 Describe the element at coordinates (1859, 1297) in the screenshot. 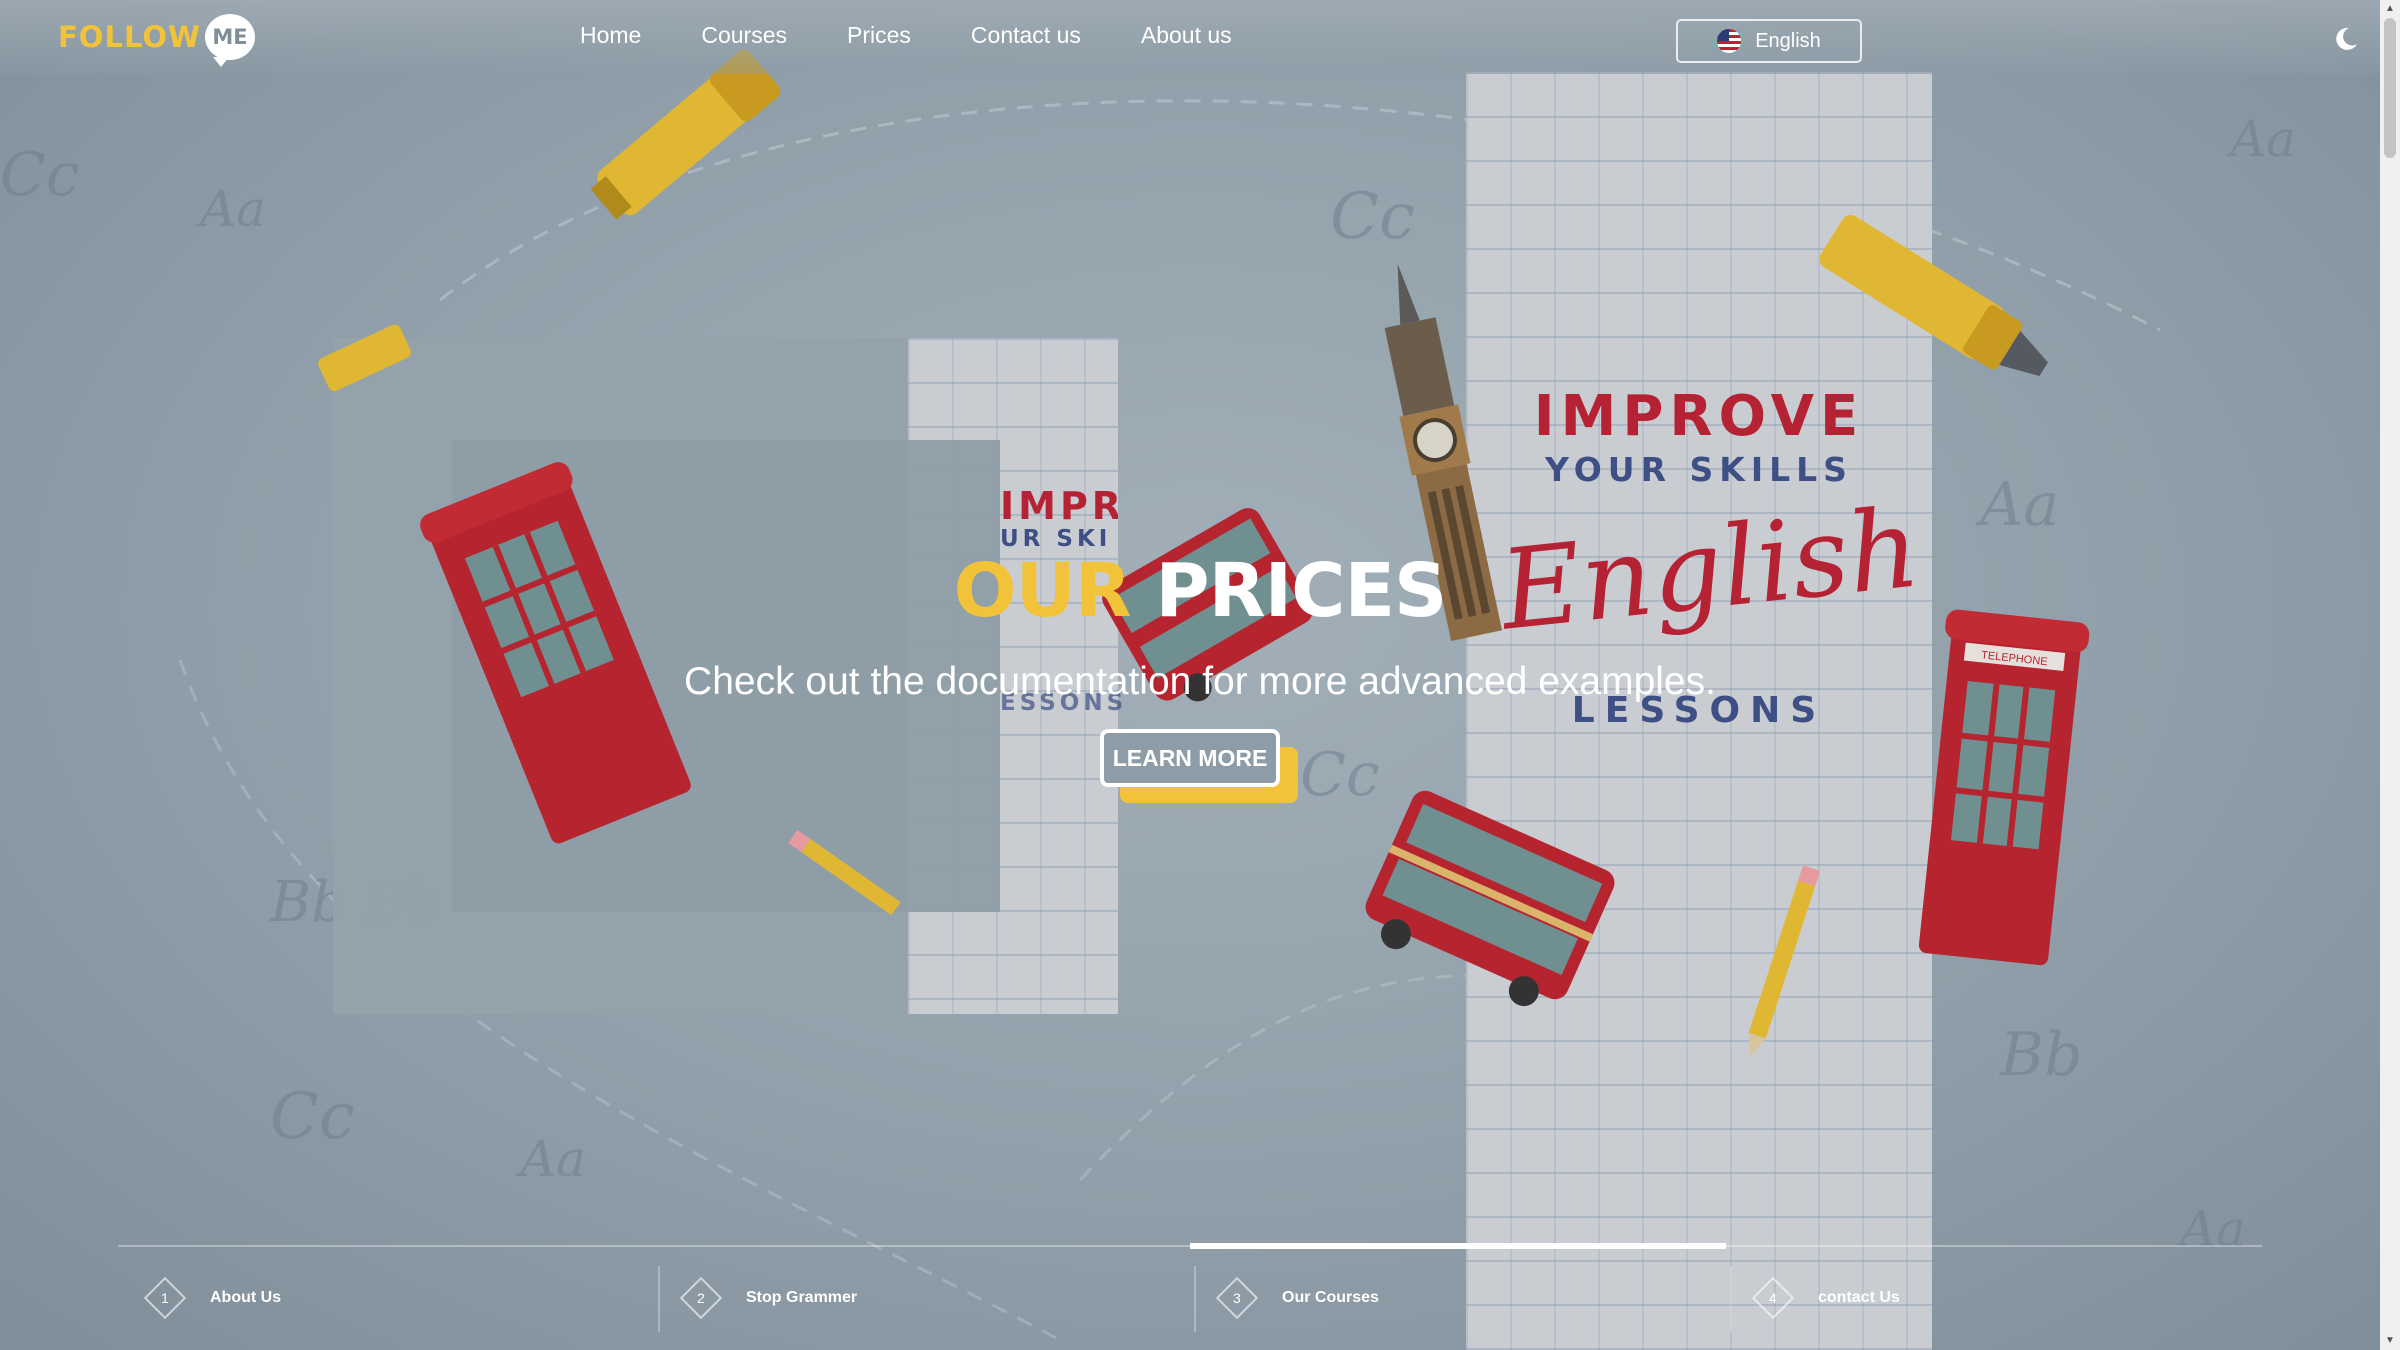

I see `tab-label: contact Us` at that location.